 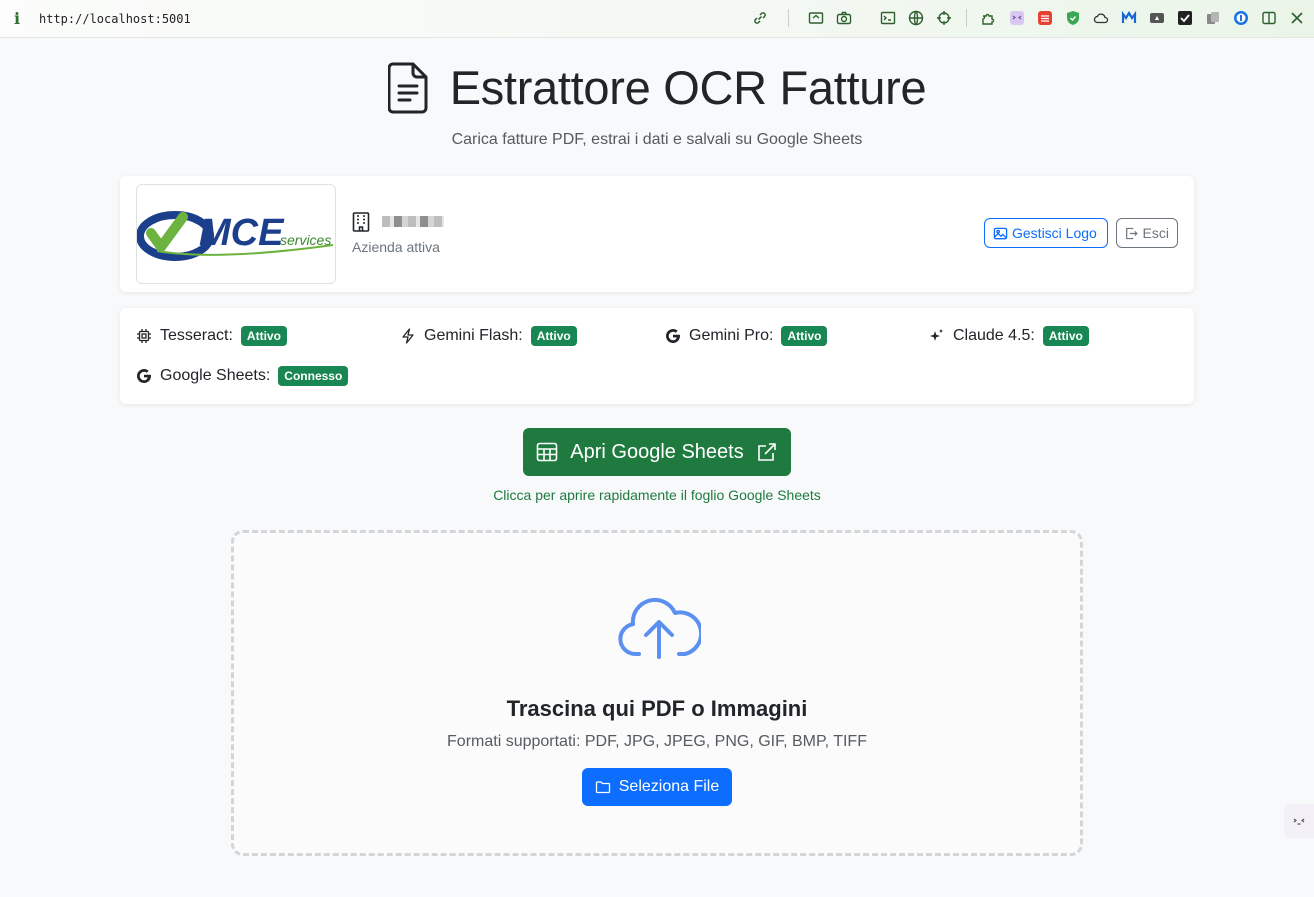 What do you see at coordinates (1132, 233) in the screenshot?
I see `logout-icon` at bounding box center [1132, 233].